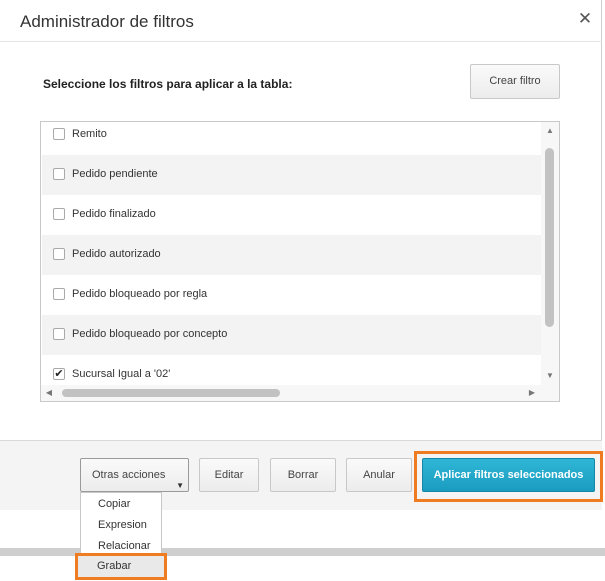  What do you see at coordinates (550, 376) in the screenshot?
I see `scroll-down-icon: ▼` at bounding box center [550, 376].